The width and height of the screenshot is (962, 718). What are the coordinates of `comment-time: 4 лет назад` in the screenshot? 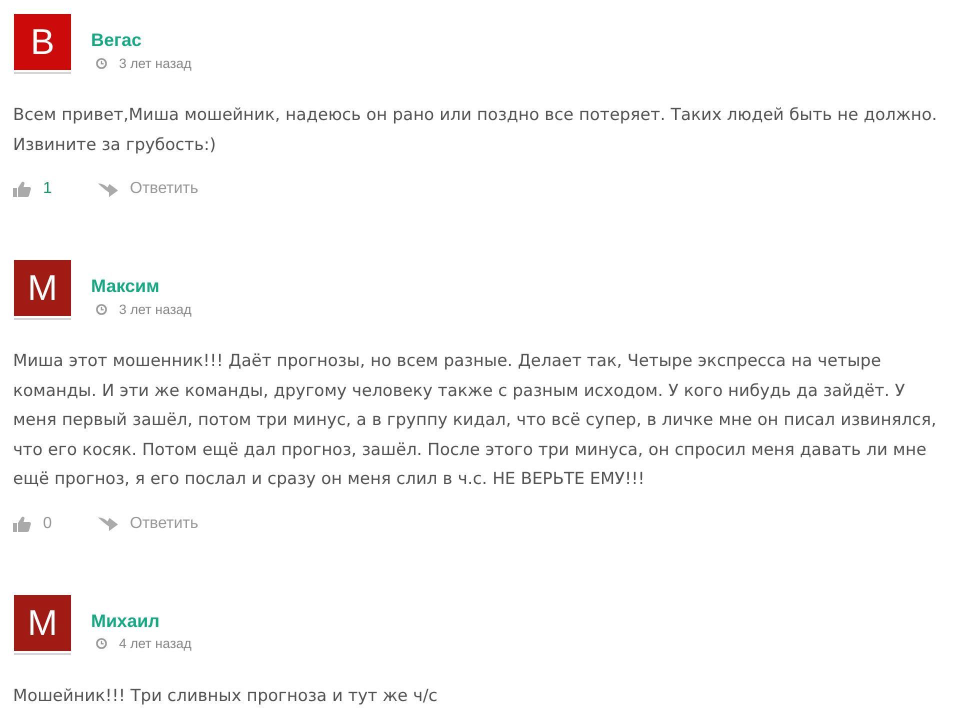 It's located at (155, 643).